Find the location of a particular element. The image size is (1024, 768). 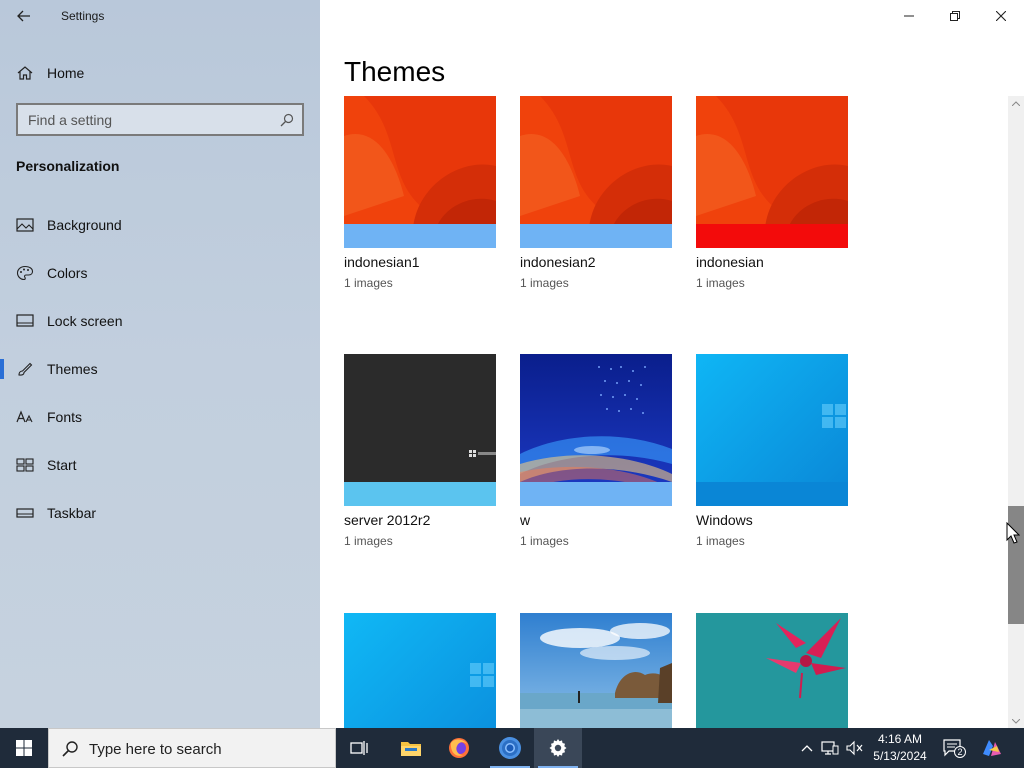

taskbar-search-box: Type here to search is located at coordinates (192, 748).